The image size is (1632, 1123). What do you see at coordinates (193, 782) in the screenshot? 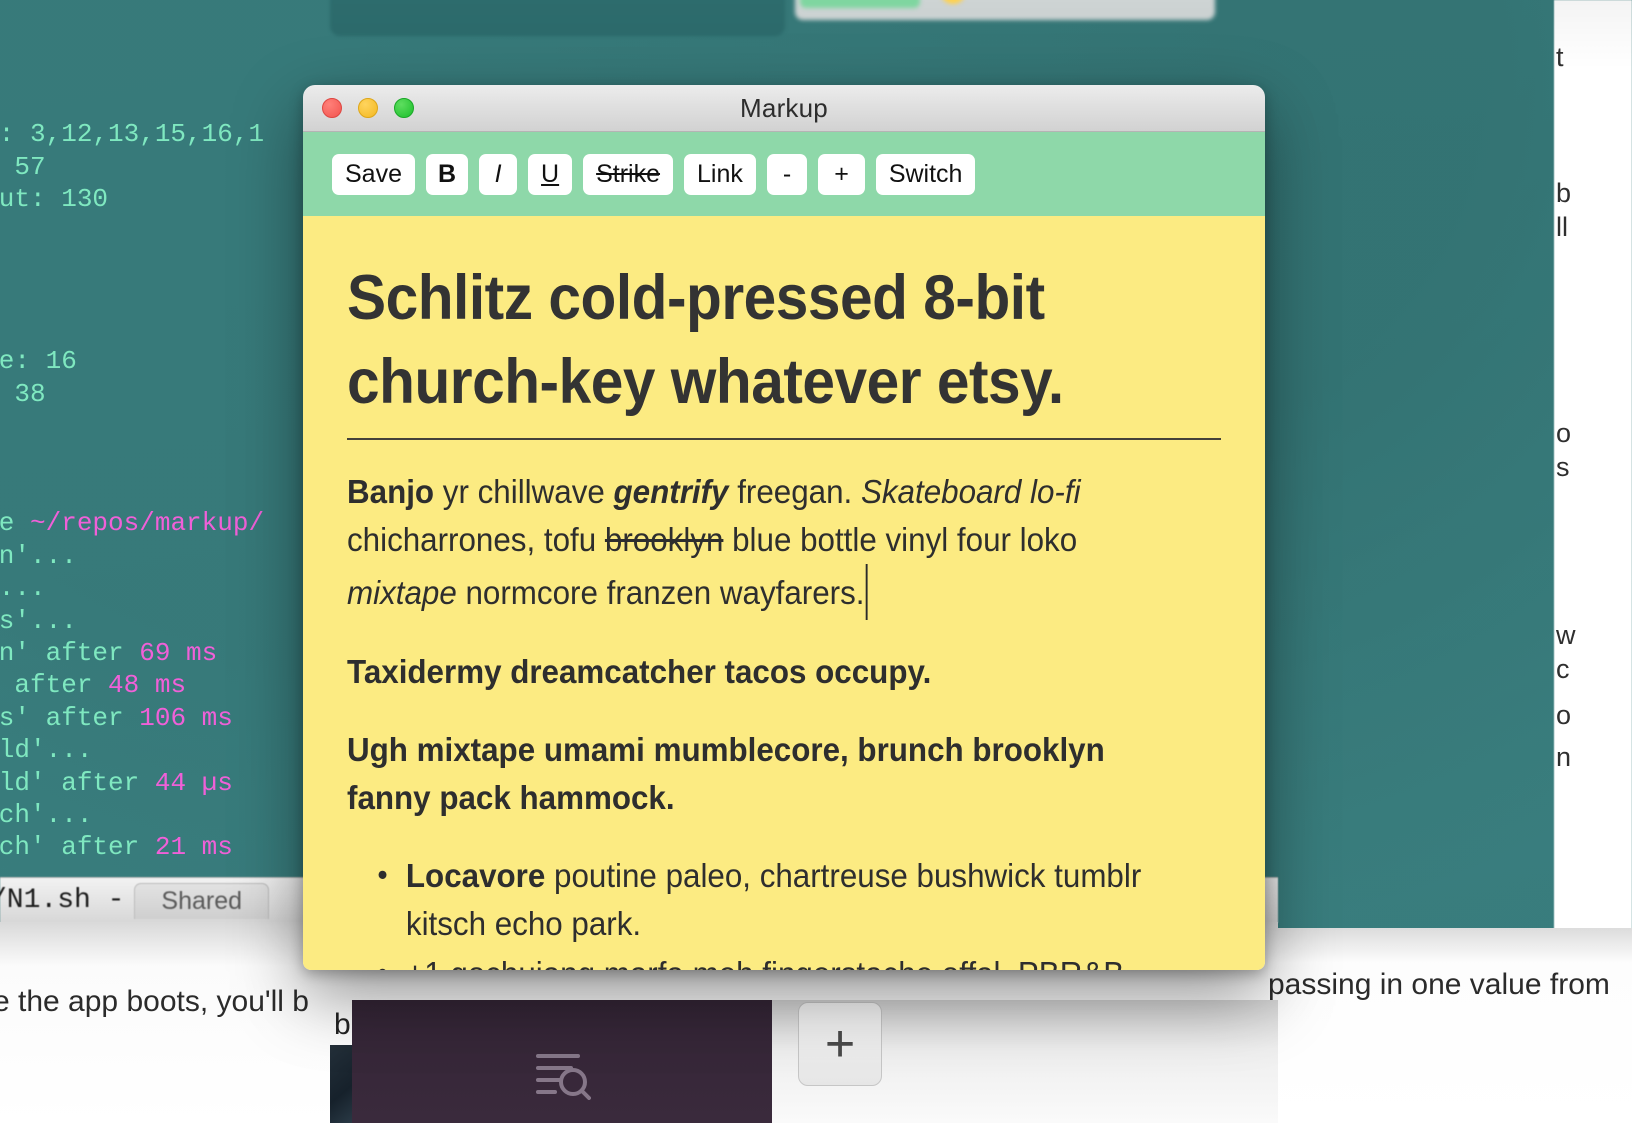
I see `terminal-accent-text: 44 µs` at bounding box center [193, 782].